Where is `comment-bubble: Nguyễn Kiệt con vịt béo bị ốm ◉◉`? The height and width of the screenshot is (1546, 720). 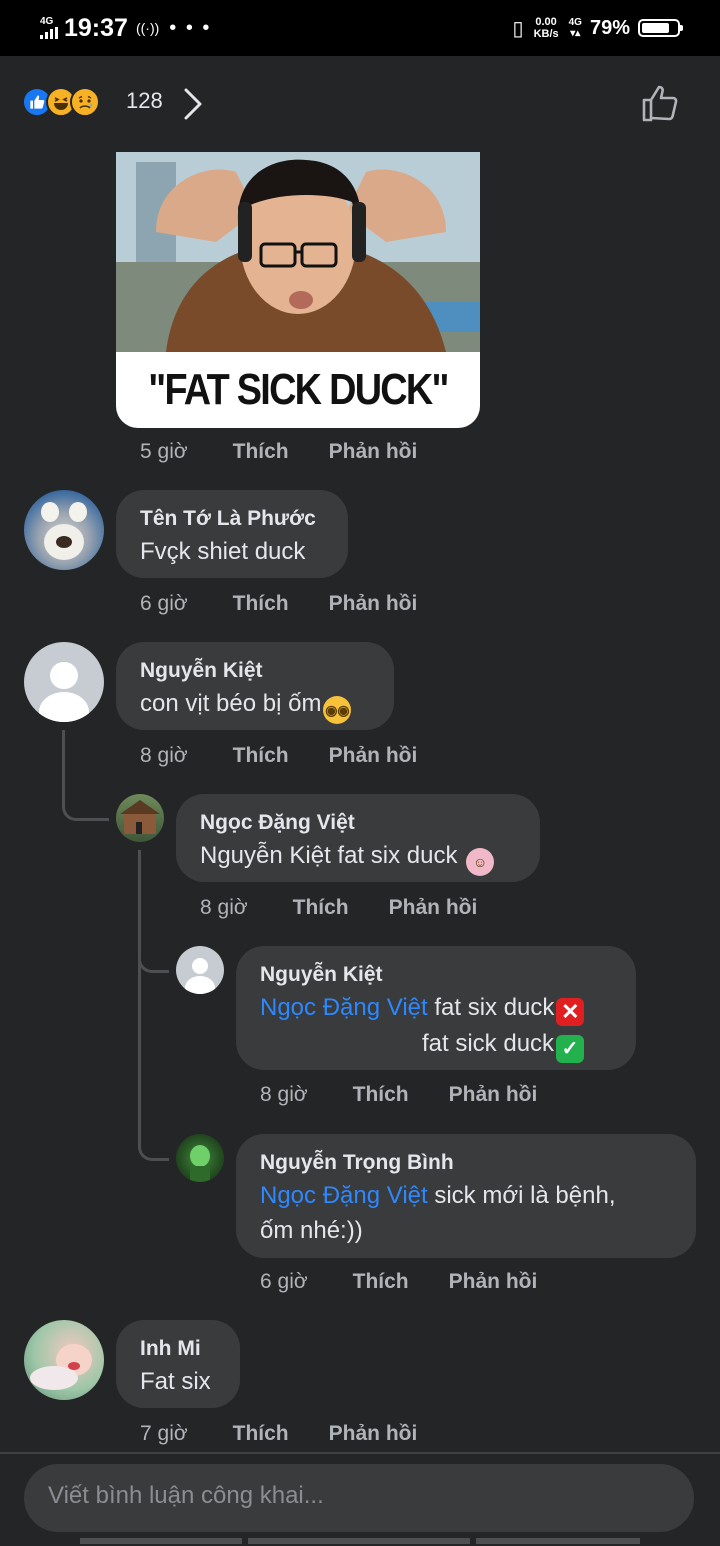
comment-bubble: Nguyễn Kiệt con vịt béo bị ốm ◉◉ is located at coordinates (255, 686).